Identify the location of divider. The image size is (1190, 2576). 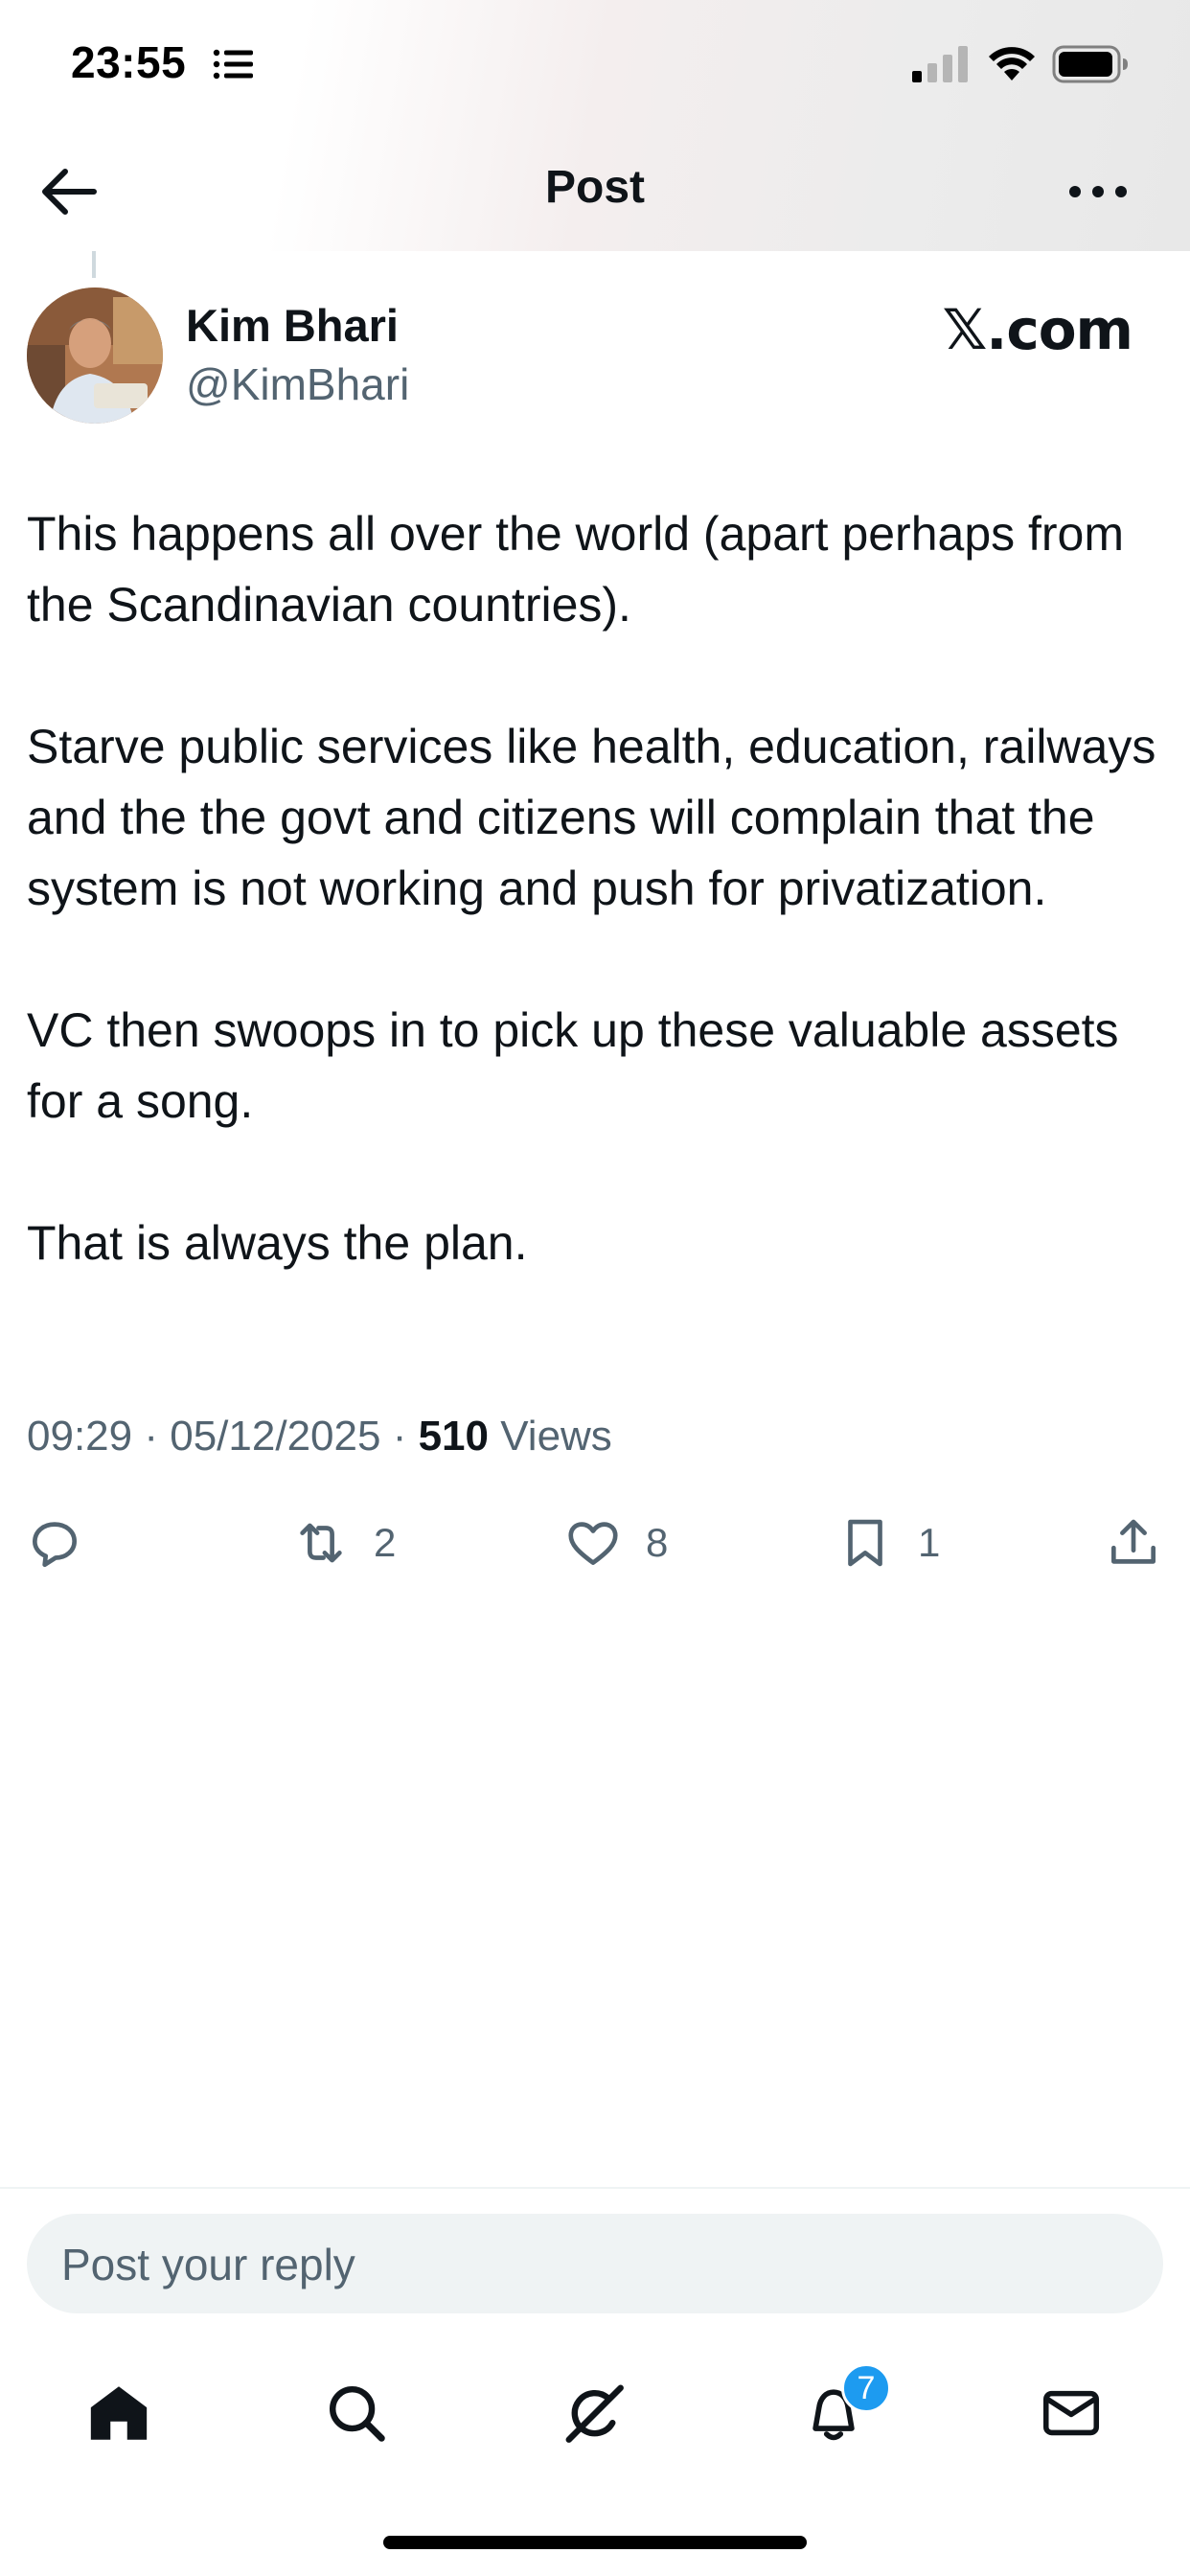
(595, 2188).